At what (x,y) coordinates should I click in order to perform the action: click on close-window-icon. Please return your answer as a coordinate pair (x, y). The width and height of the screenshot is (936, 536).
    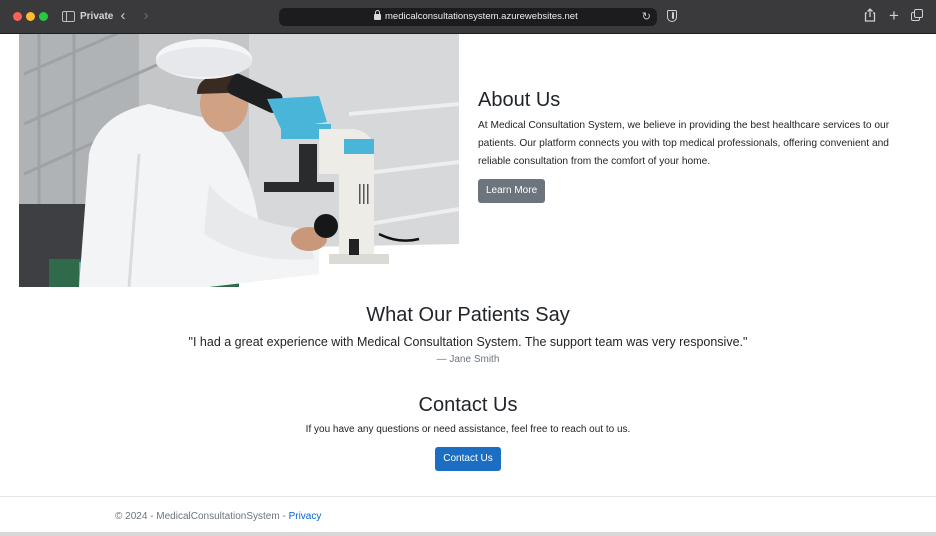
    Looking at the image, I should click on (17, 16).